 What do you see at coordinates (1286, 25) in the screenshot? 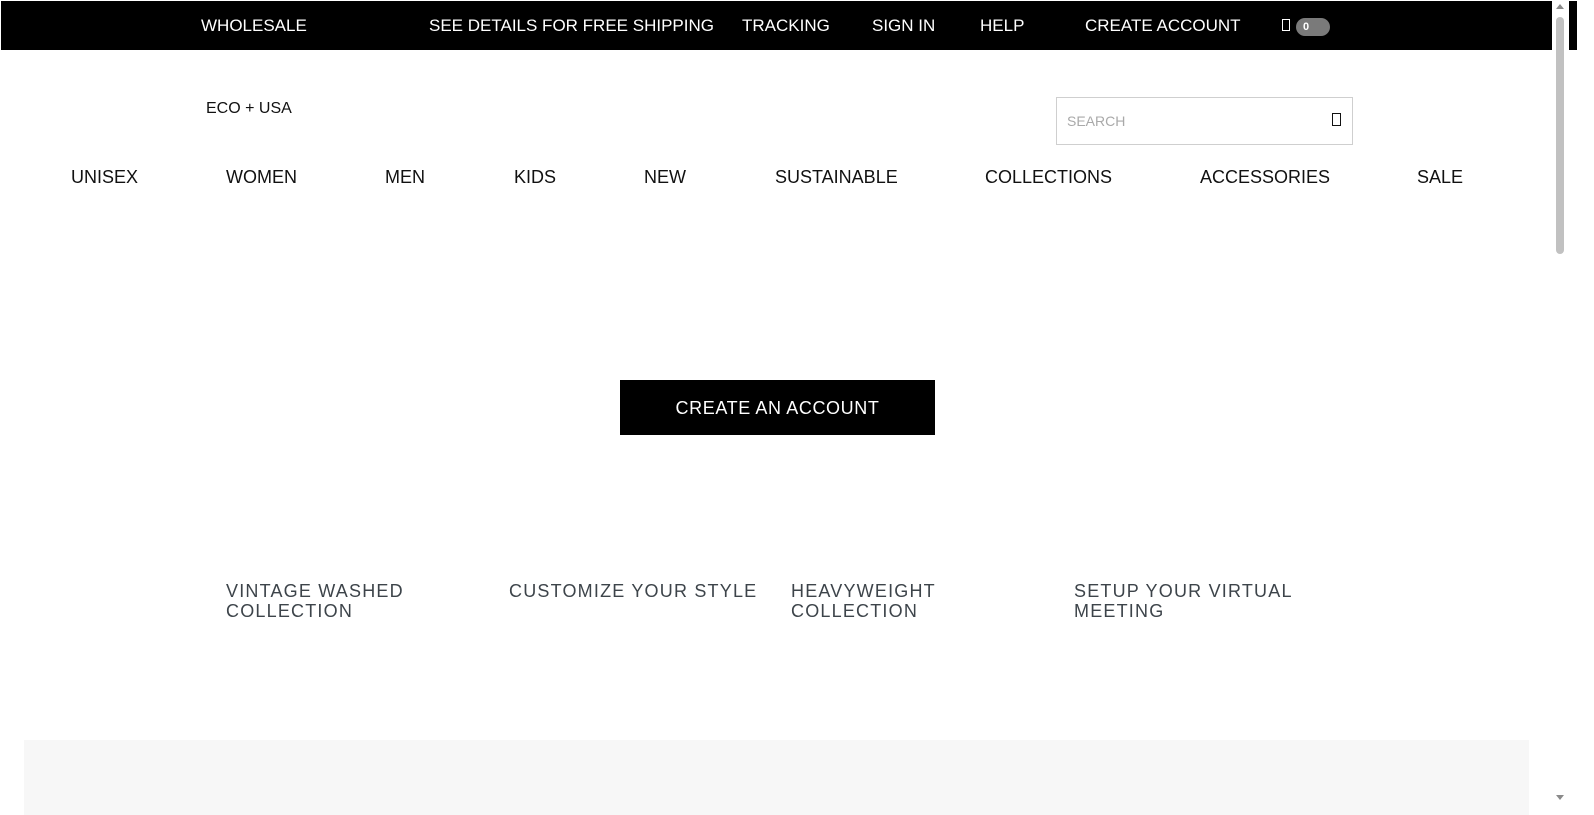
I see `shopping-bag-icon` at bounding box center [1286, 25].